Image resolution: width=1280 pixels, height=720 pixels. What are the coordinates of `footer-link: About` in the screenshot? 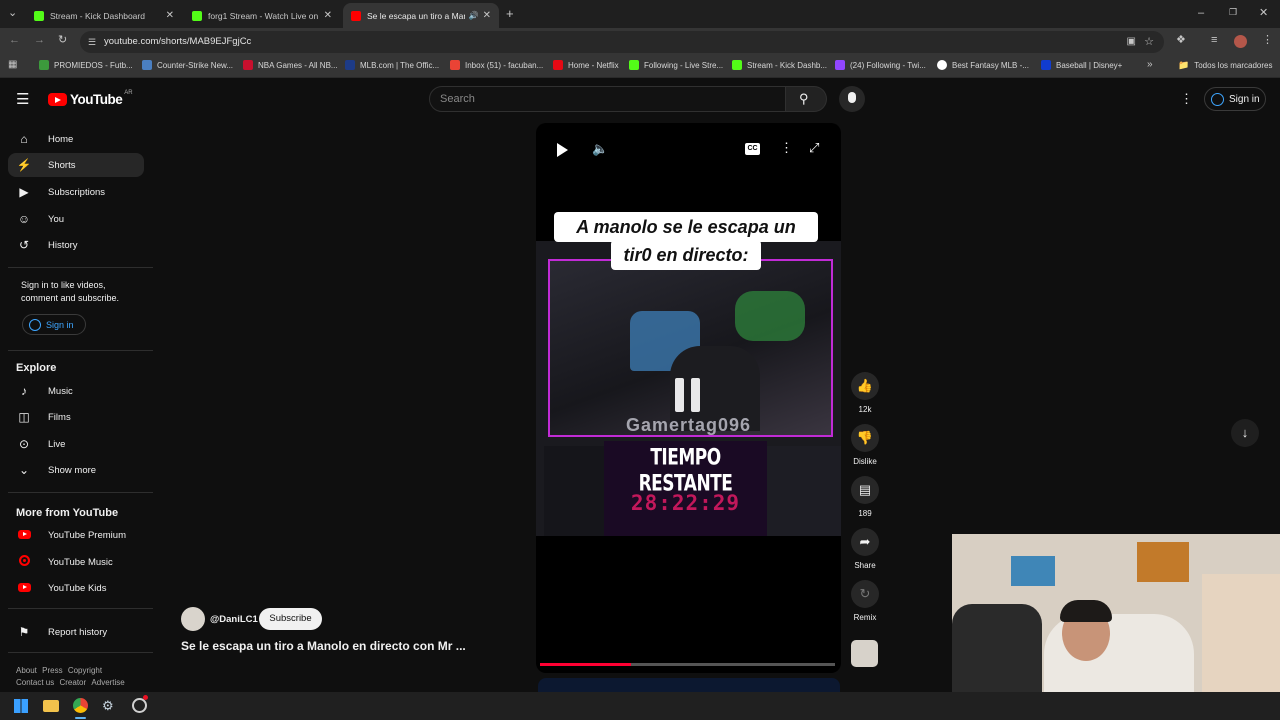 It's located at (26, 670).